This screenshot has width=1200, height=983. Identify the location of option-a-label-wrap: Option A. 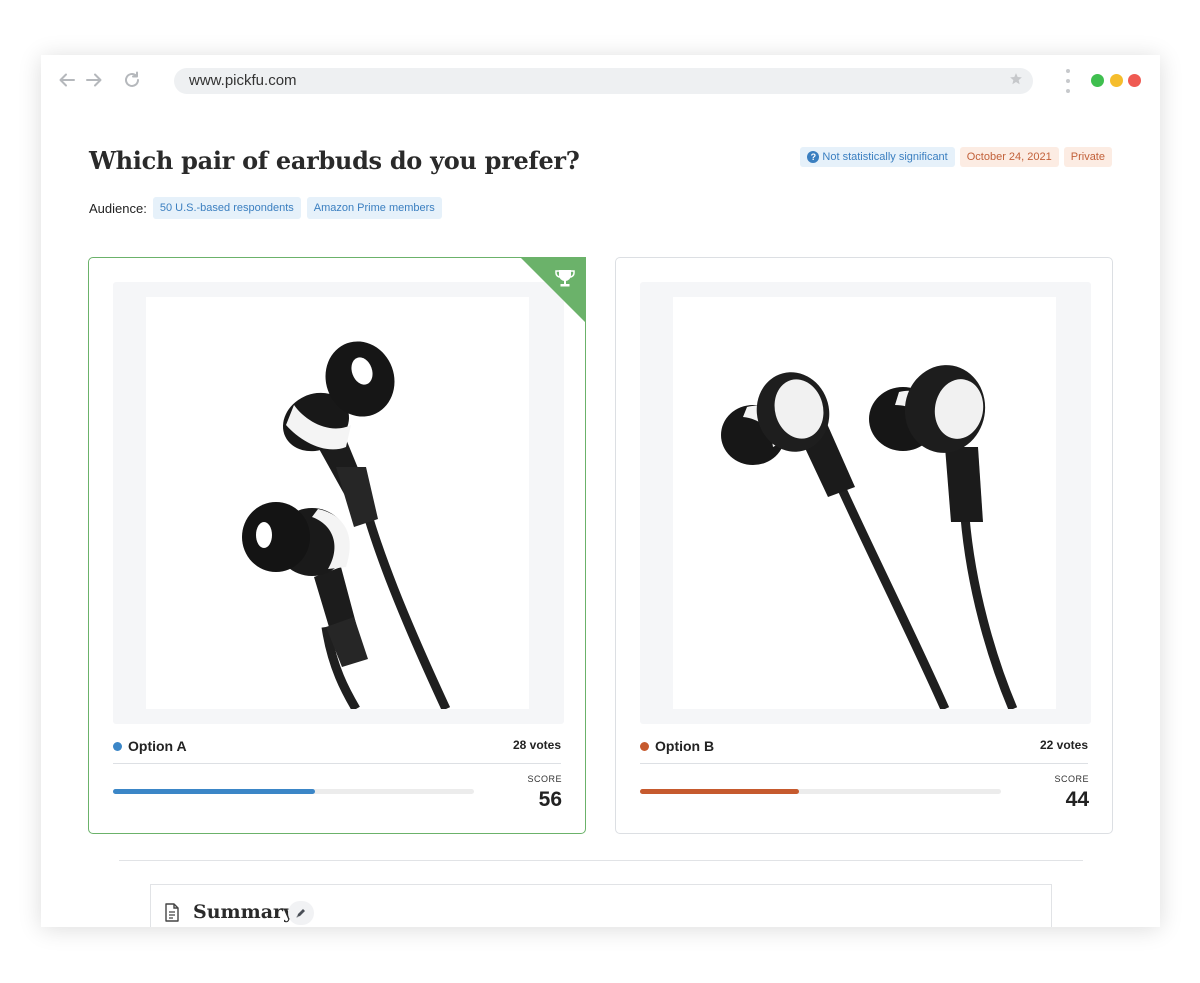
(150, 746).